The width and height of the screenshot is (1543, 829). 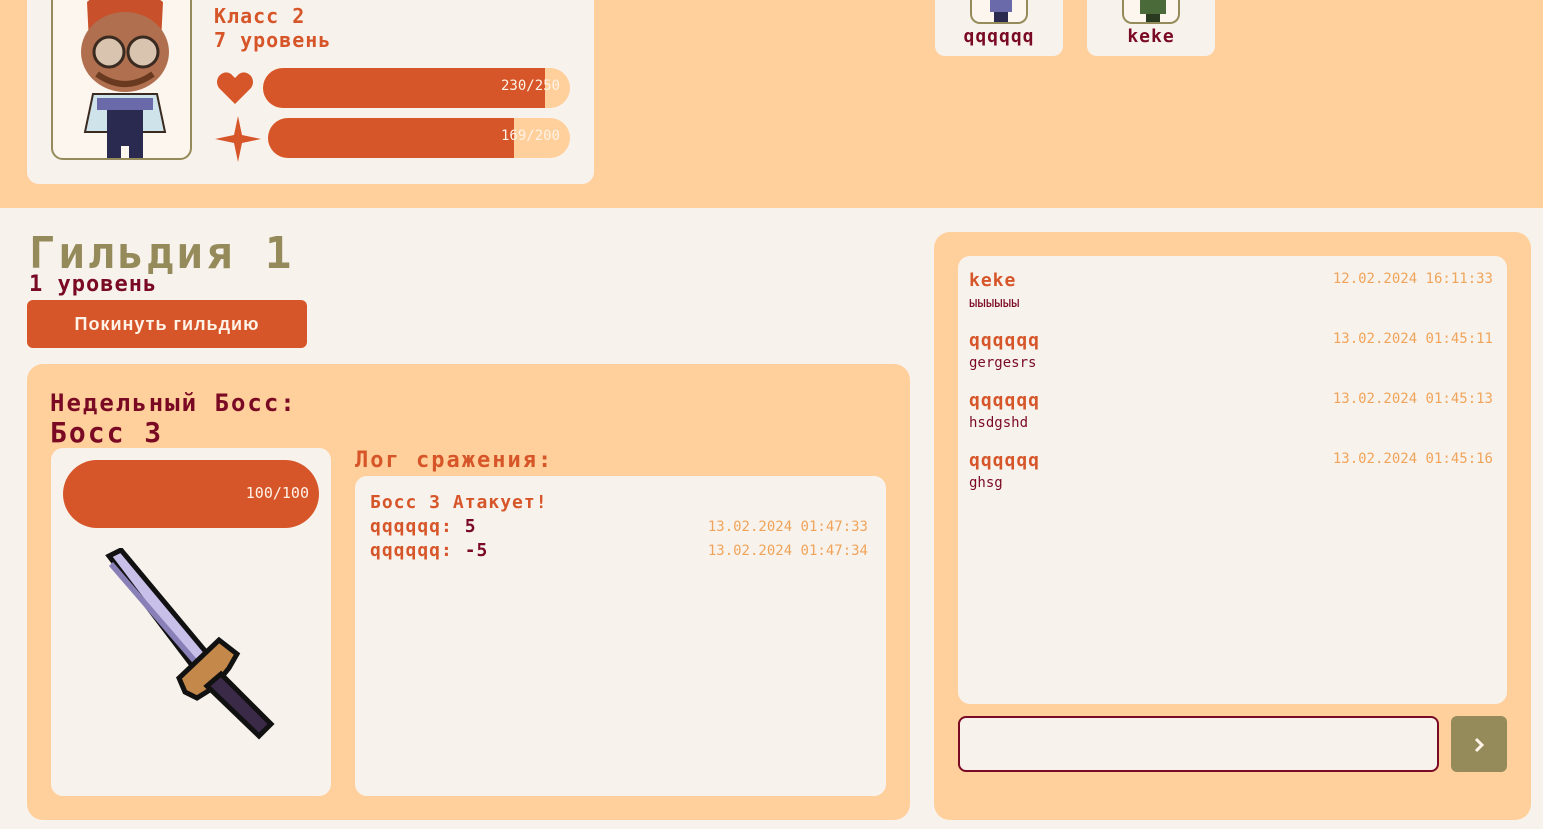 I want to click on character-avatar, so click(x=121, y=80).